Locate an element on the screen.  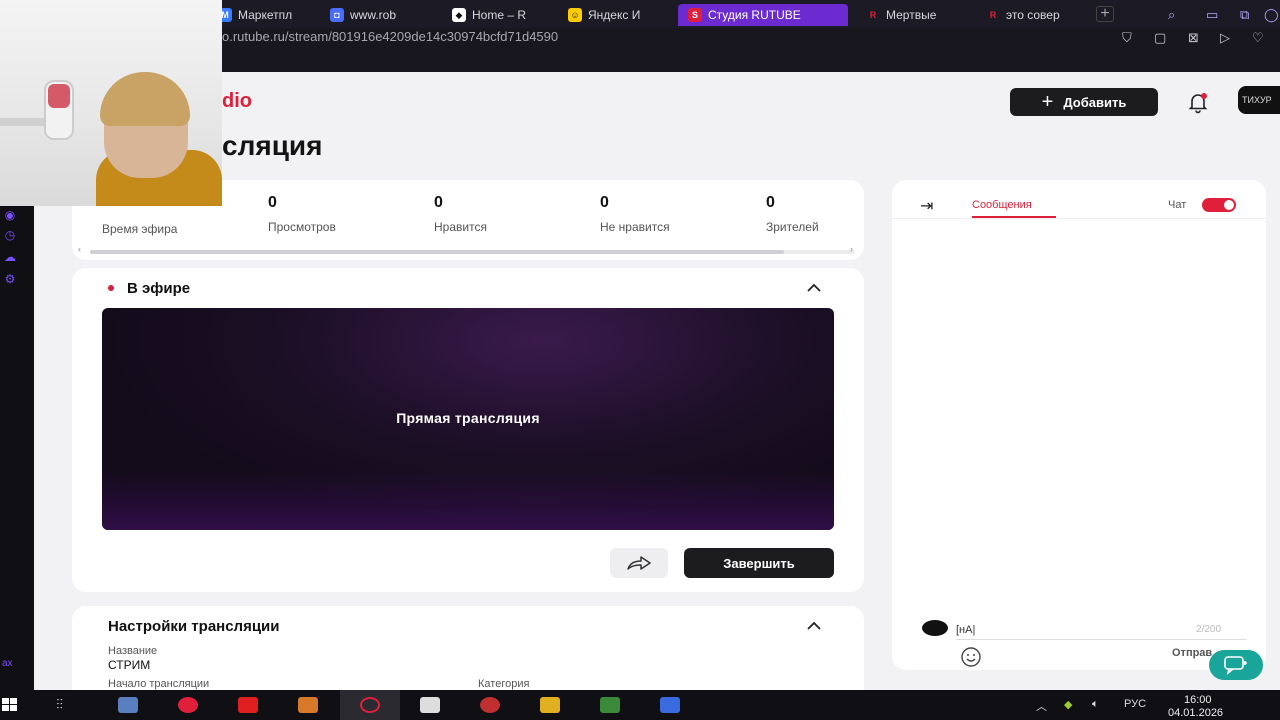
send-icon: ▷ is located at coordinates (1225, 38).